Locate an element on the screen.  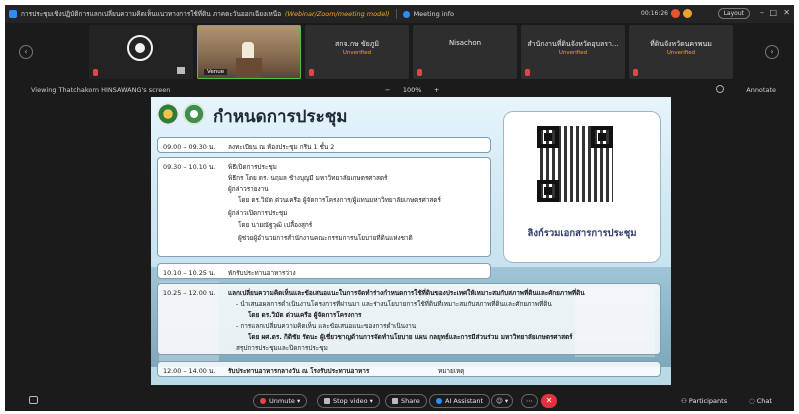
schedule-block: 10.10 – 10.25 น. พักรับประทานอาหารว่าง is located at coordinates (324, 271).